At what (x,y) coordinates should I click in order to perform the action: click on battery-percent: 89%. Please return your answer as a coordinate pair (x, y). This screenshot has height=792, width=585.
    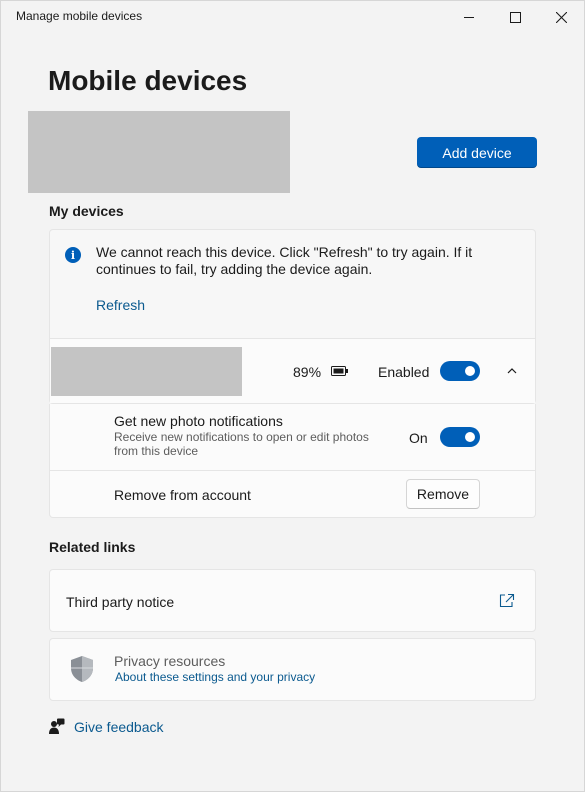
    Looking at the image, I should click on (307, 372).